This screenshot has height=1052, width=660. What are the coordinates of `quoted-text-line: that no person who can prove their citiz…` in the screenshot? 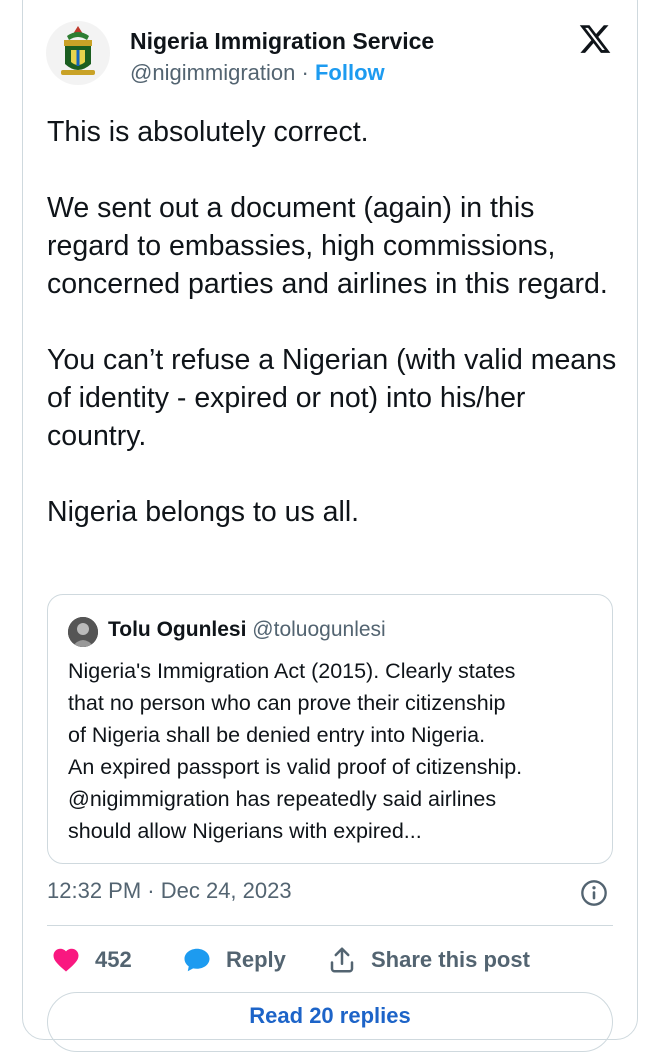 It's located at (287, 703).